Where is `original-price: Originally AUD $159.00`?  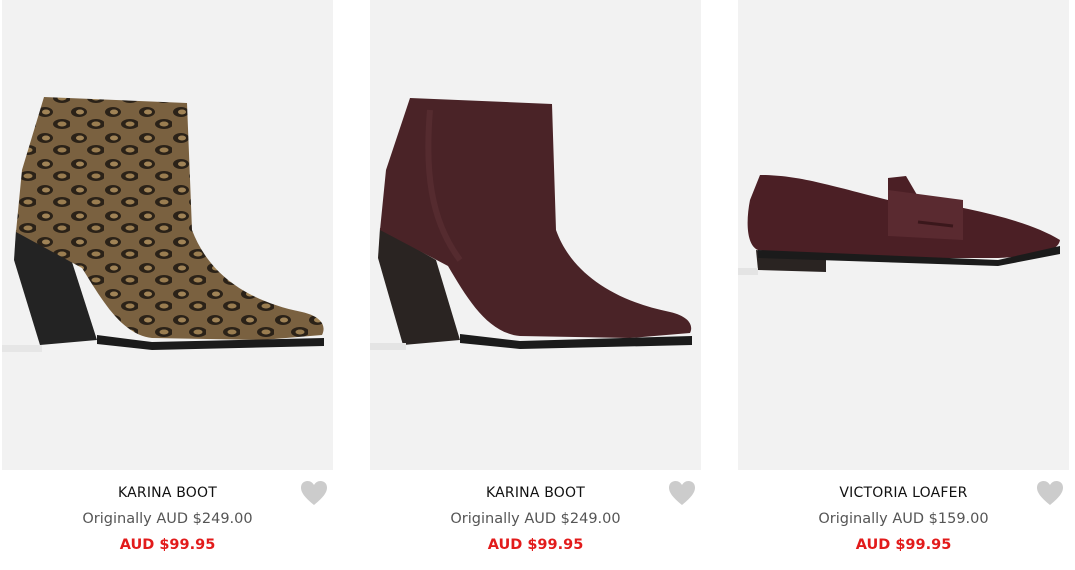 original-price: Originally AUD $159.00 is located at coordinates (903, 519).